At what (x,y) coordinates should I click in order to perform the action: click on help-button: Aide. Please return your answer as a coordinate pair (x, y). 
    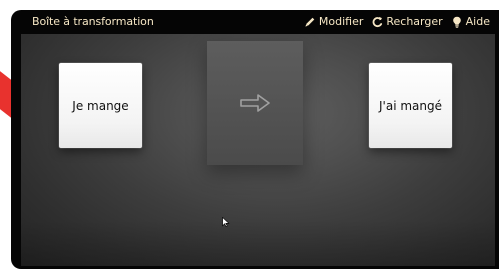
    Looking at the image, I should click on (470, 22).